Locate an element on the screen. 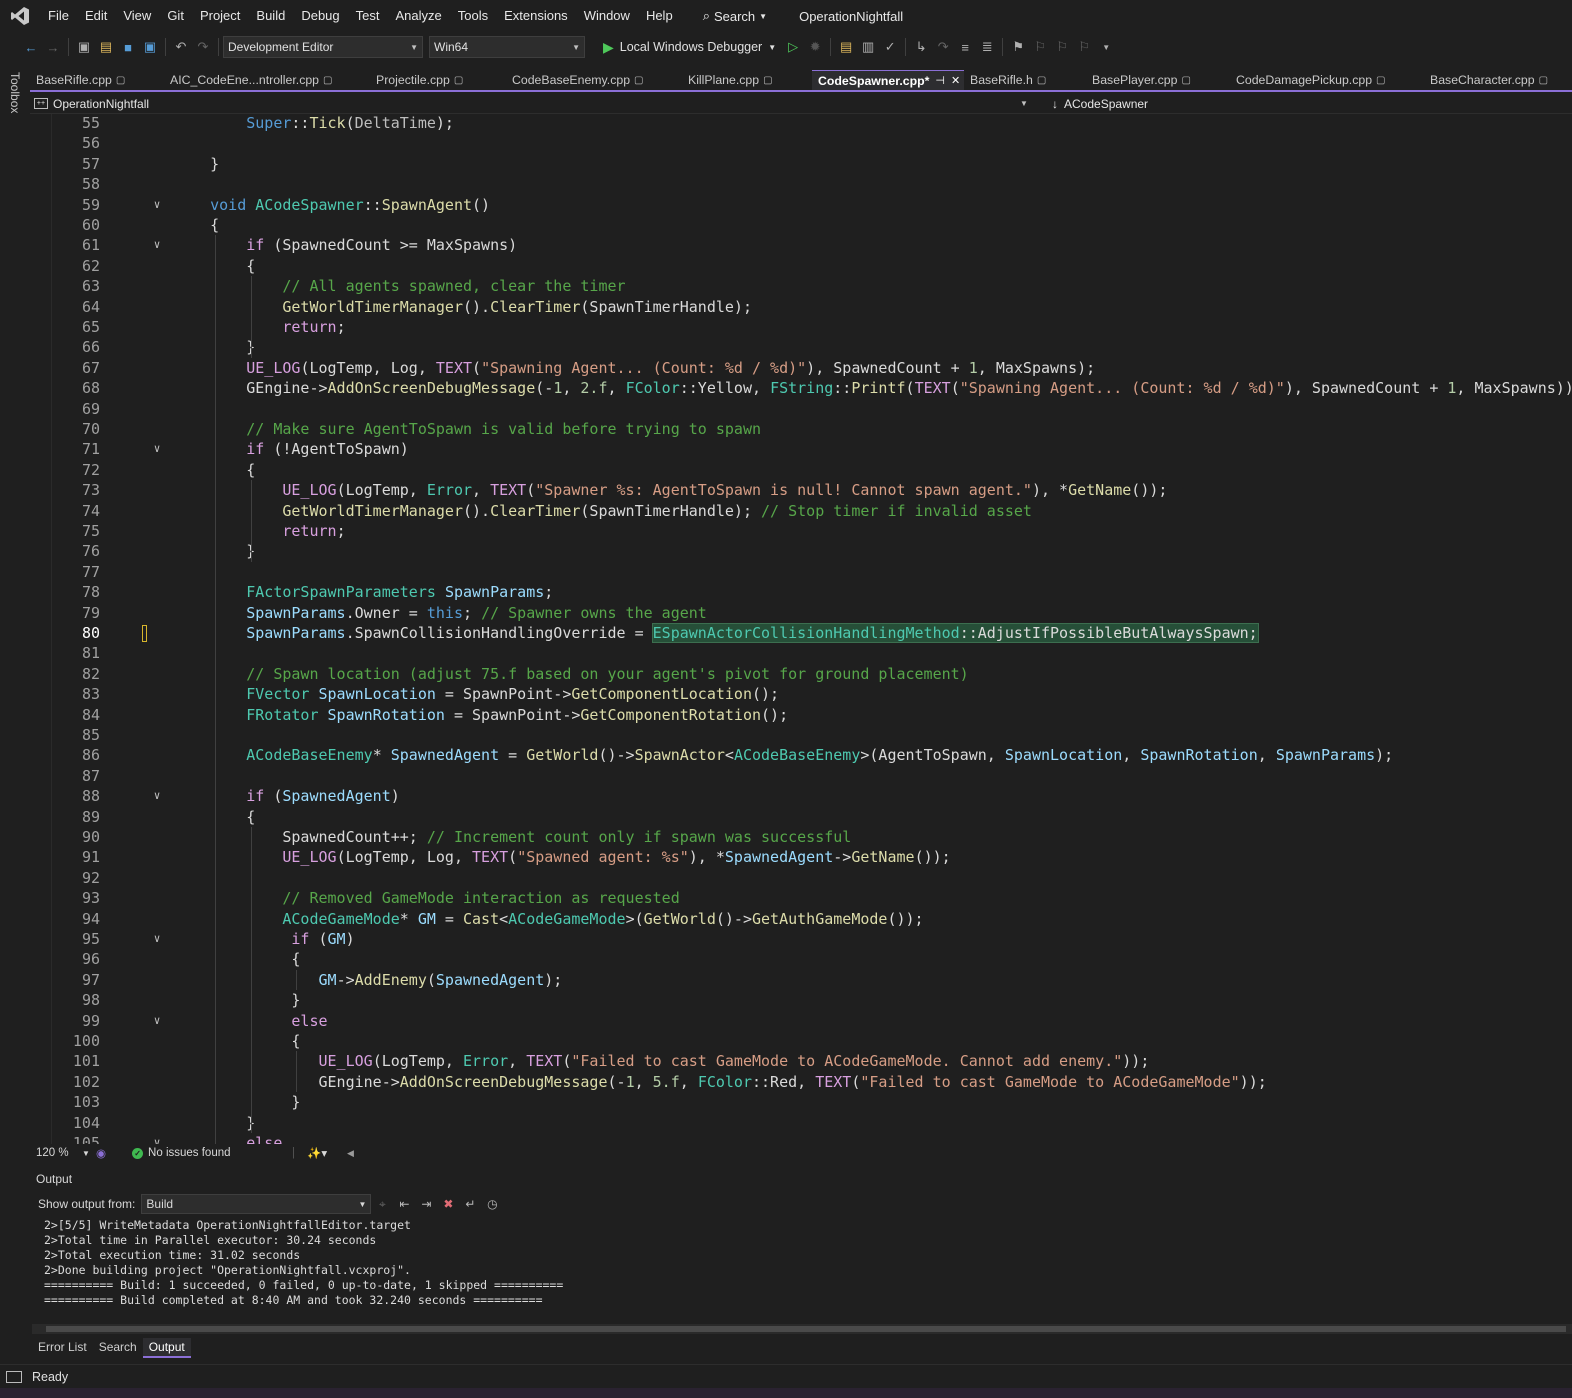  document-tab: BaseRifle.h ▢ is located at coordinates (1025, 80).